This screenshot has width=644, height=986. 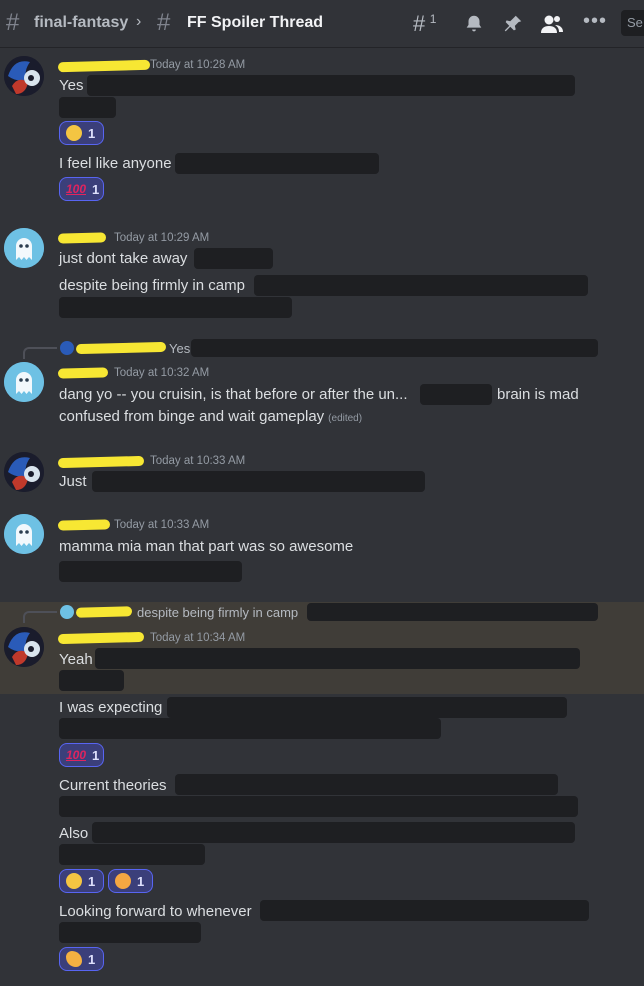 What do you see at coordinates (81, 23) in the screenshot?
I see `channel-breadcrumb: final-fantasy` at bounding box center [81, 23].